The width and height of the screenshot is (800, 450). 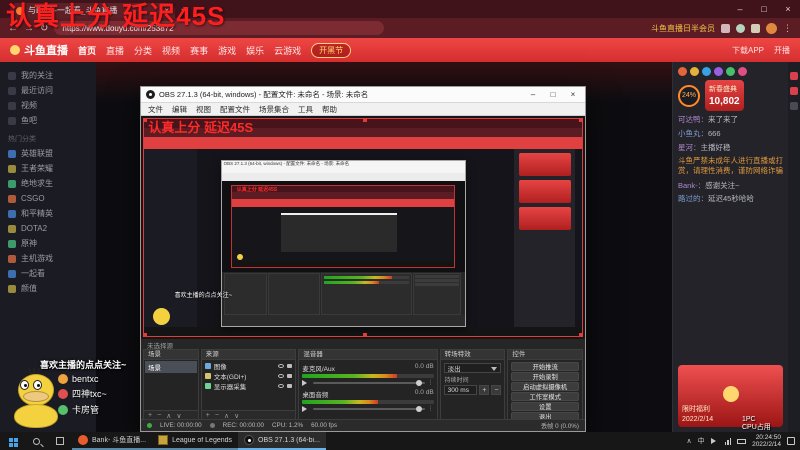 What do you see at coordinates (217, 415) in the screenshot?
I see `remove-source-button: −` at bounding box center [217, 415].